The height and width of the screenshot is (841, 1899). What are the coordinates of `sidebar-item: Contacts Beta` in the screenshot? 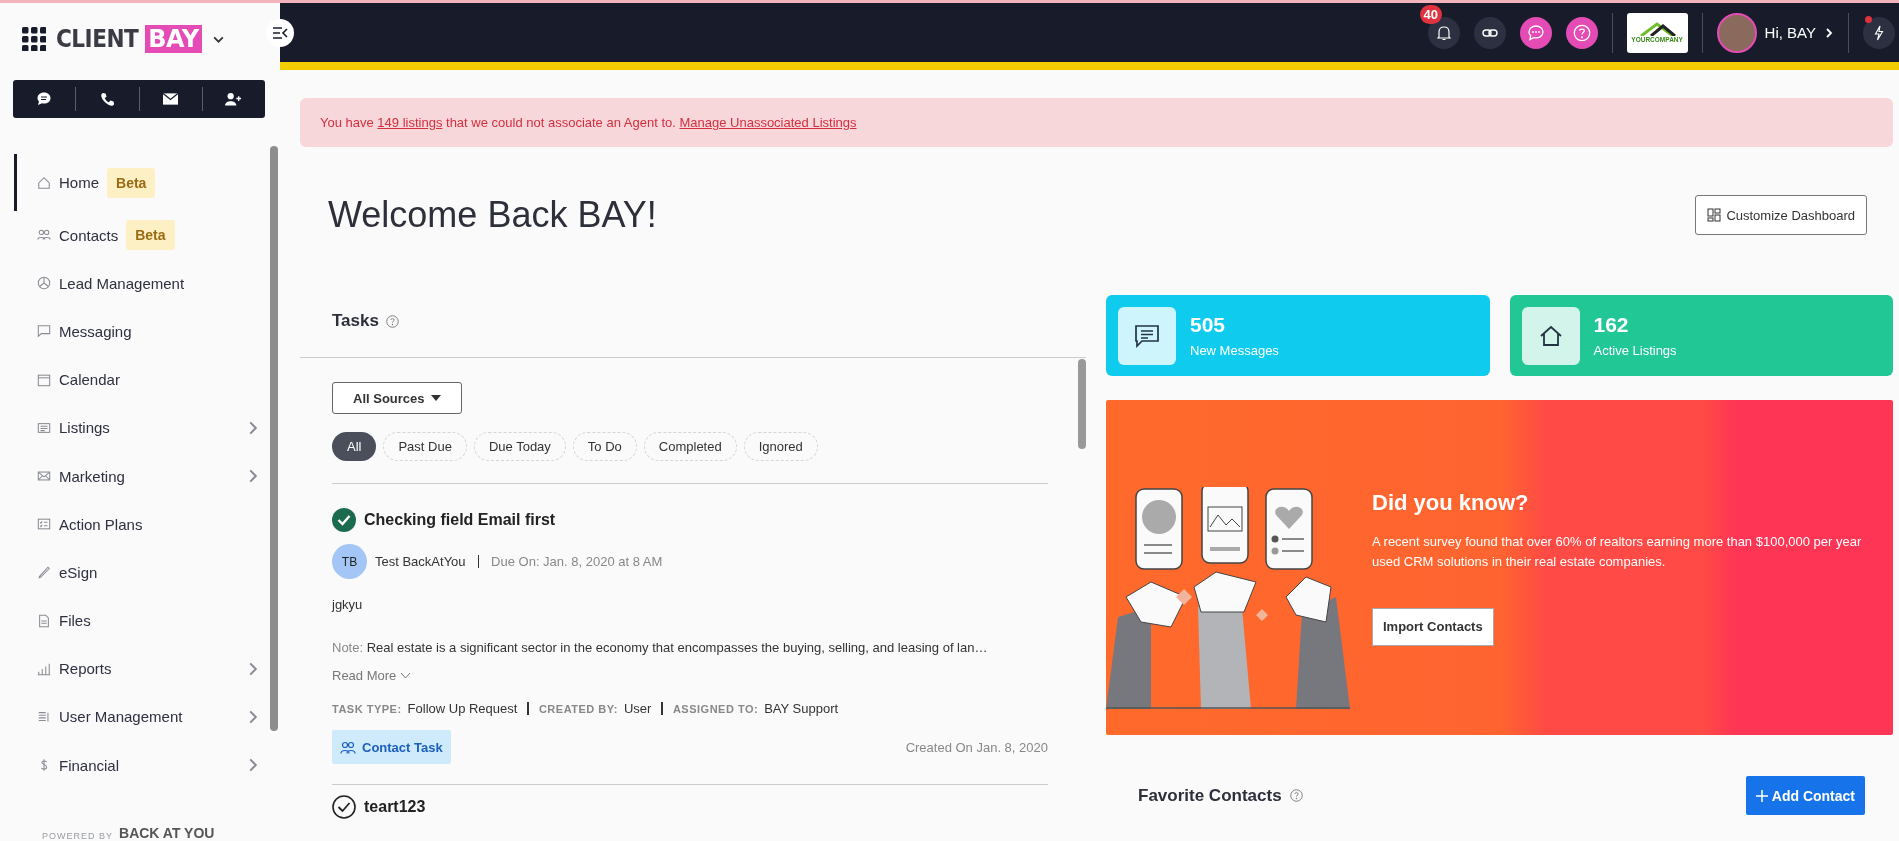 It's located at (137, 235).